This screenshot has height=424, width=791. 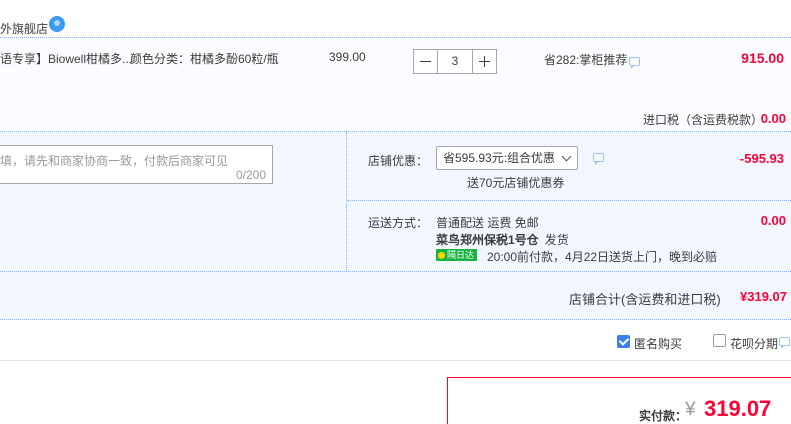 I want to click on shop-summary: 店铺合计(含运费和进口税) ¥319.07, so click(x=395, y=296).